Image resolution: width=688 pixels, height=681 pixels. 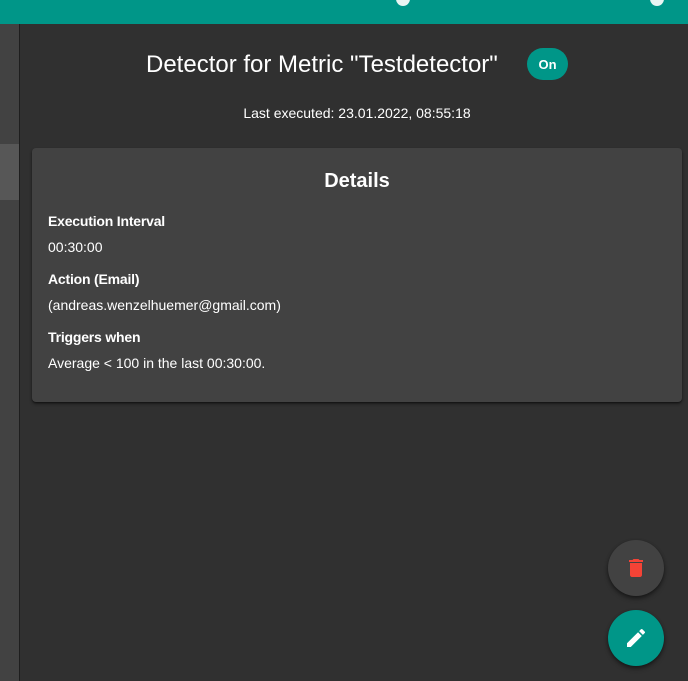 What do you see at coordinates (94, 279) in the screenshot?
I see `action-email-label: Action (Email)` at bounding box center [94, 279].